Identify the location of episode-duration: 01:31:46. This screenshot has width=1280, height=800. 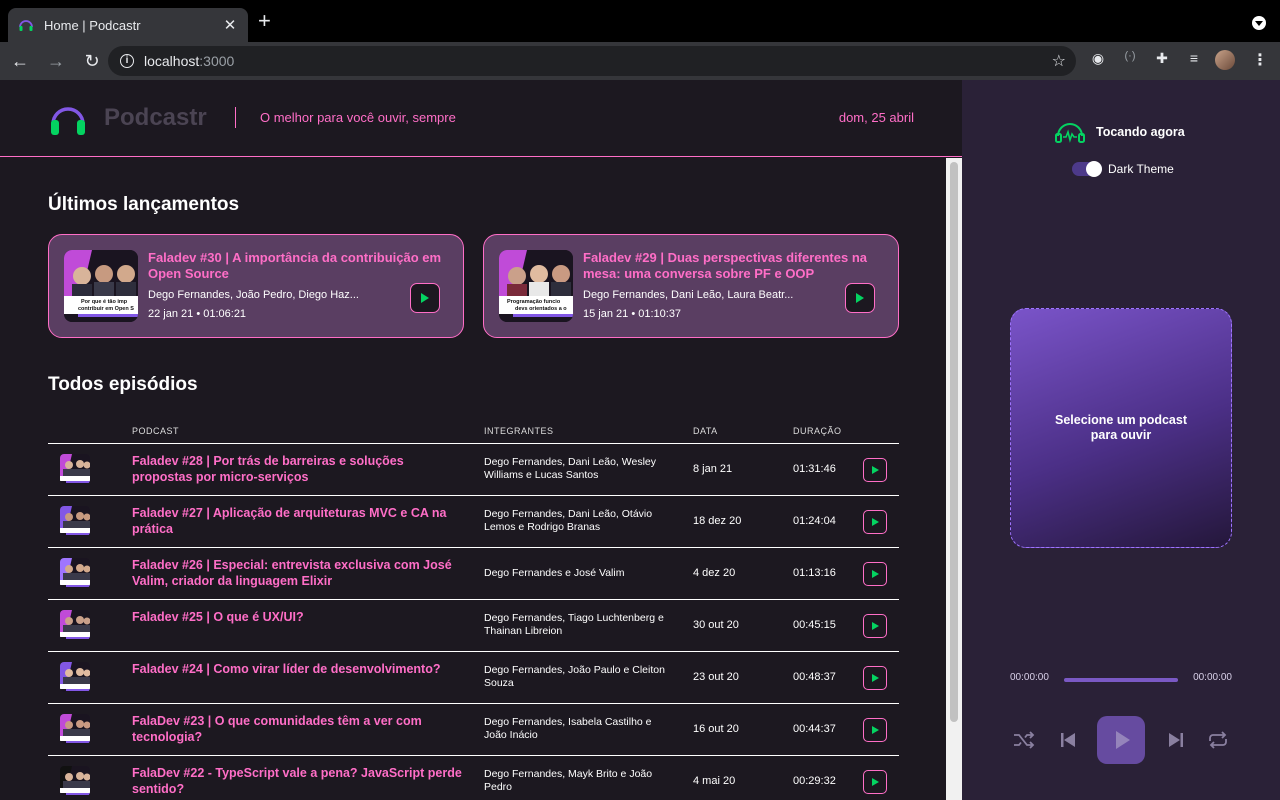
(814, 469).